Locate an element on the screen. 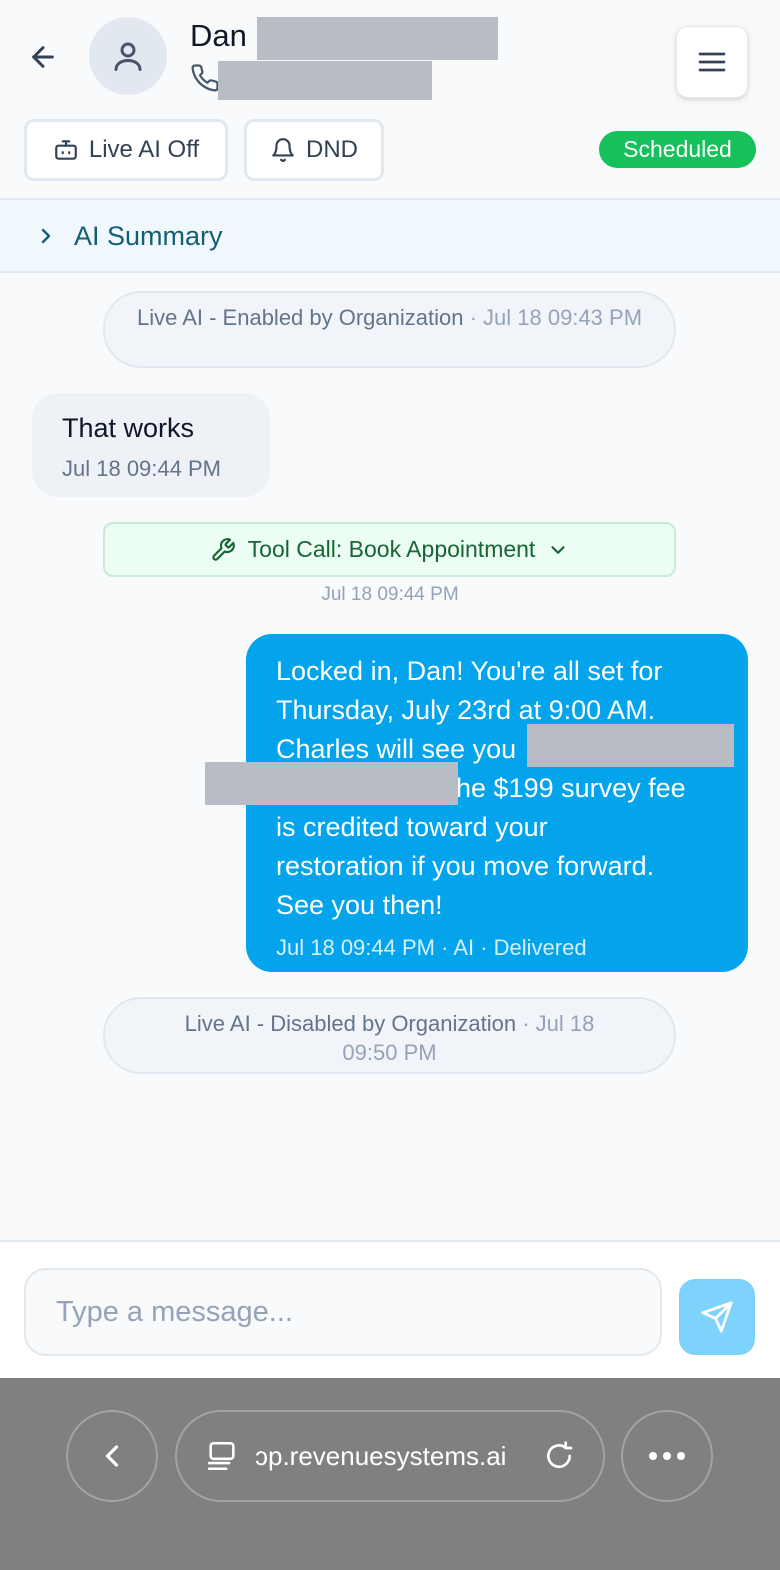  status-badge: Scheduled is located at coordinates (677, 149).